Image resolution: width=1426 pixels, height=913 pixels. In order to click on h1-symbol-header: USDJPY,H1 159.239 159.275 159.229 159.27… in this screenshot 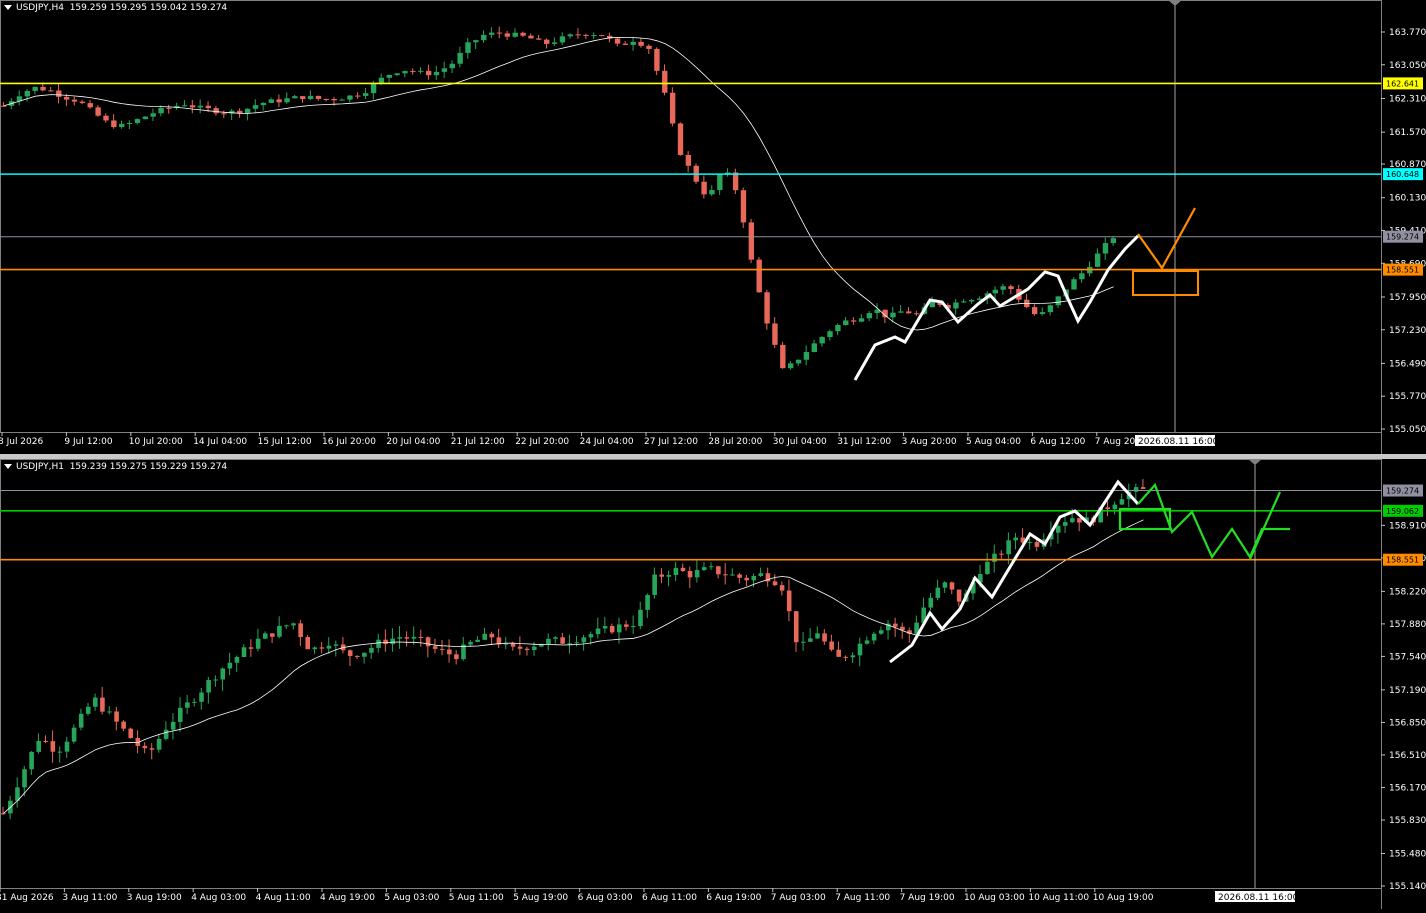, I will do `click(115, 467)`.